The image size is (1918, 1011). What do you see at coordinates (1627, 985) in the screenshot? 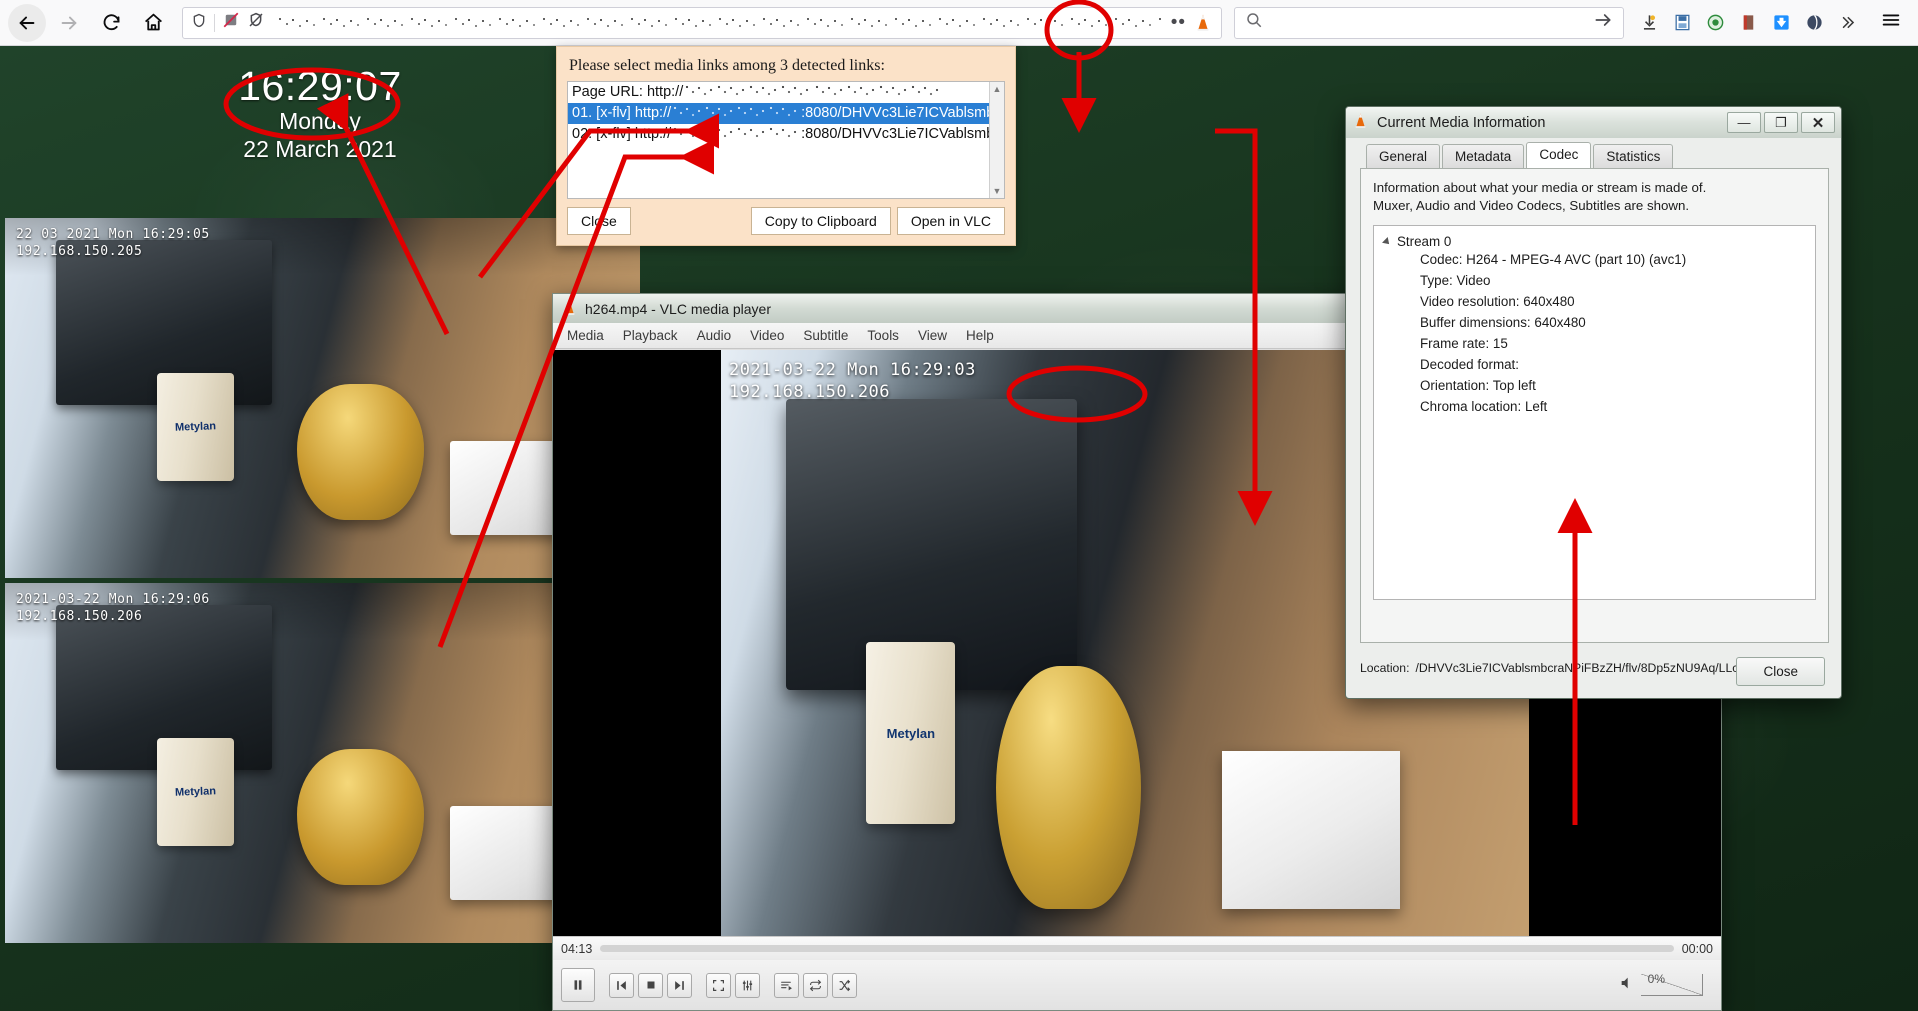
I see `volume-icon` at bounding box center [1627, 985].